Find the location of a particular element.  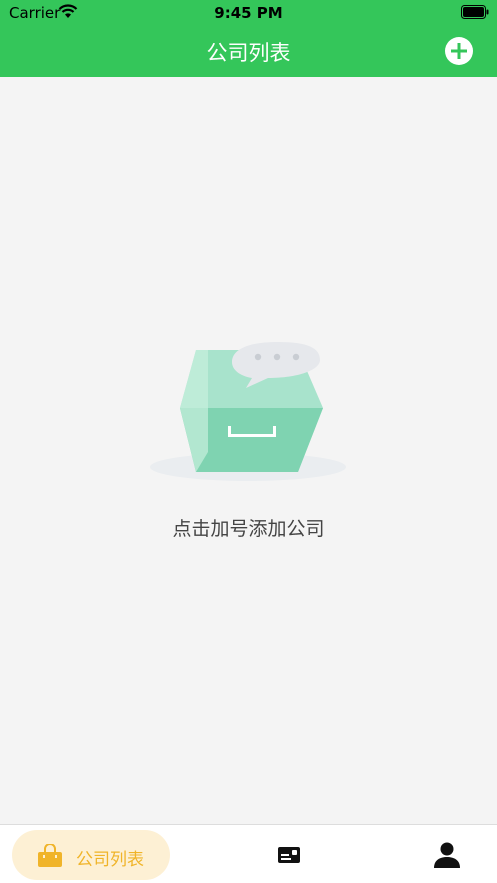

tab-company-list: 公司列表 is located at coordinates (91, 855).